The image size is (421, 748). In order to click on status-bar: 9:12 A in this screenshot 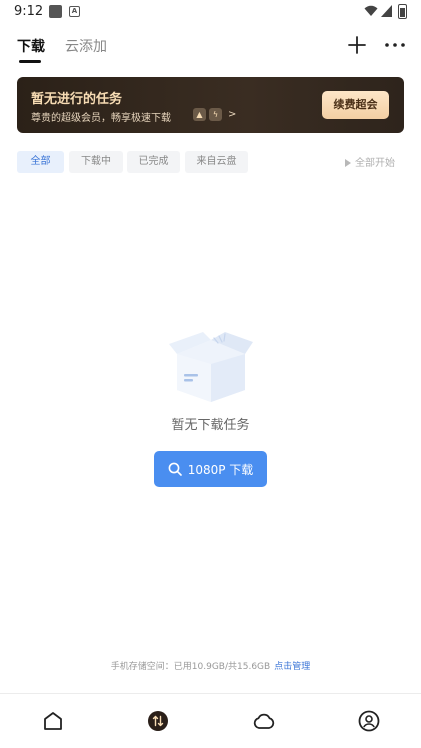, I will do `click(210, 13)`.